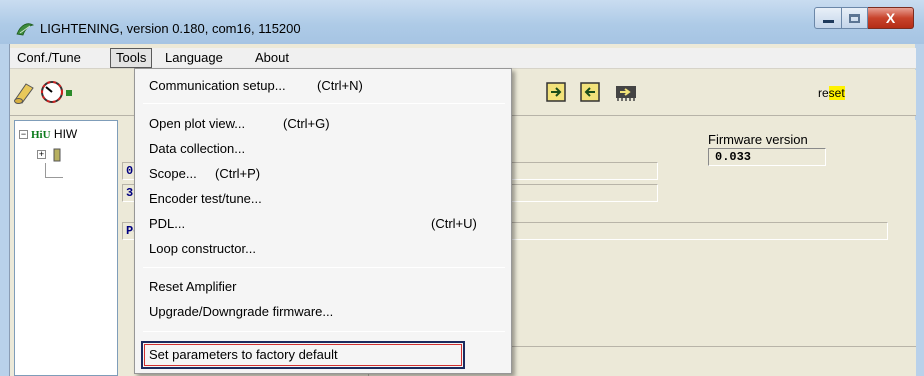 The height and width of the screenshot is (376, 924). What do you see at coordinates (758, 139) in the screenshot?
I see `firmware-version-label: Firmware version` at bounding box center [758, 139].